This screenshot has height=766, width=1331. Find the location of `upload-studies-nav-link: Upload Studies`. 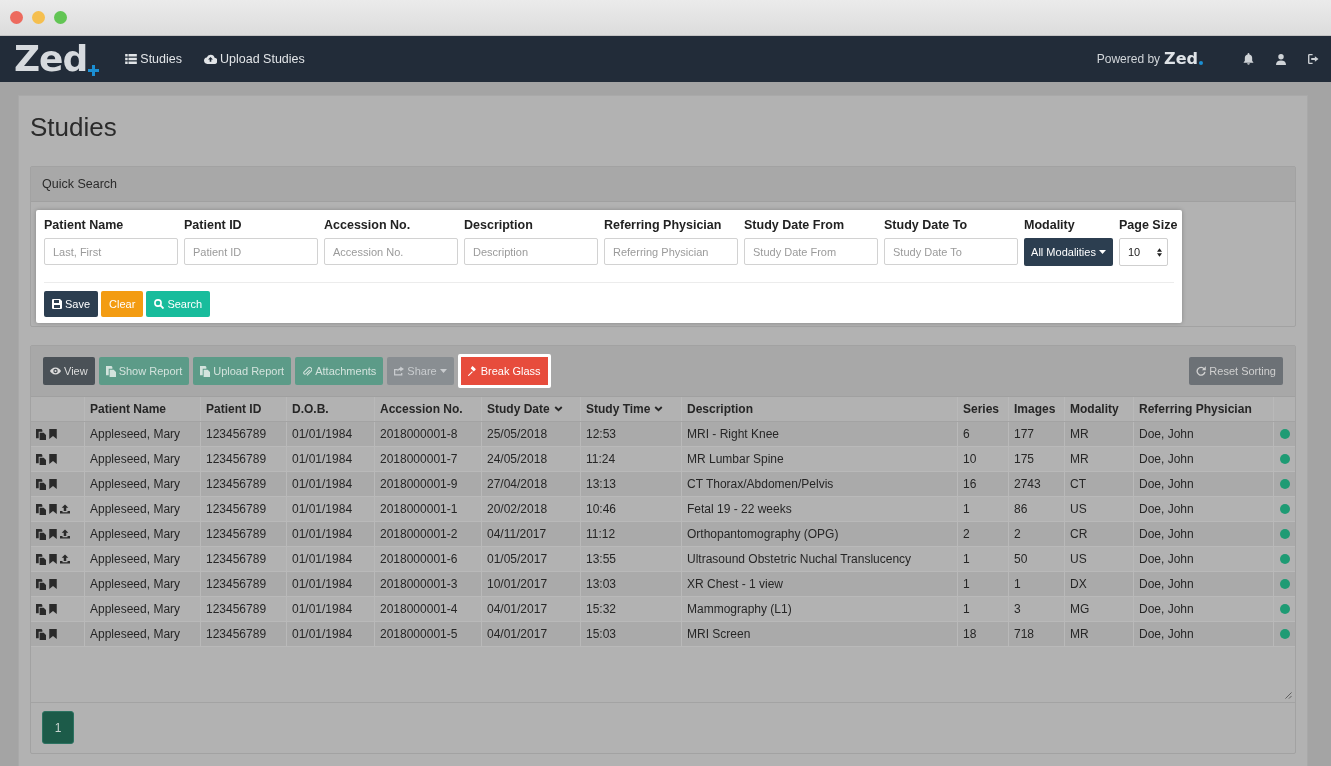

upload-studies-nav-link: Upload Studies is located at coordinates (254, 59).